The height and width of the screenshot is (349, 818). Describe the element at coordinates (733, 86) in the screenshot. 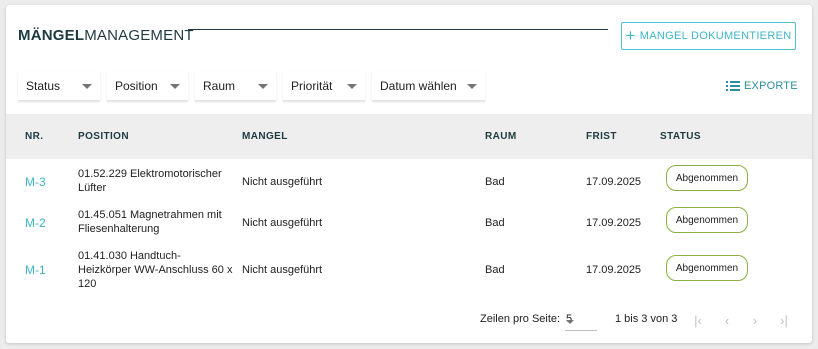

I see `list-icon` at that location.